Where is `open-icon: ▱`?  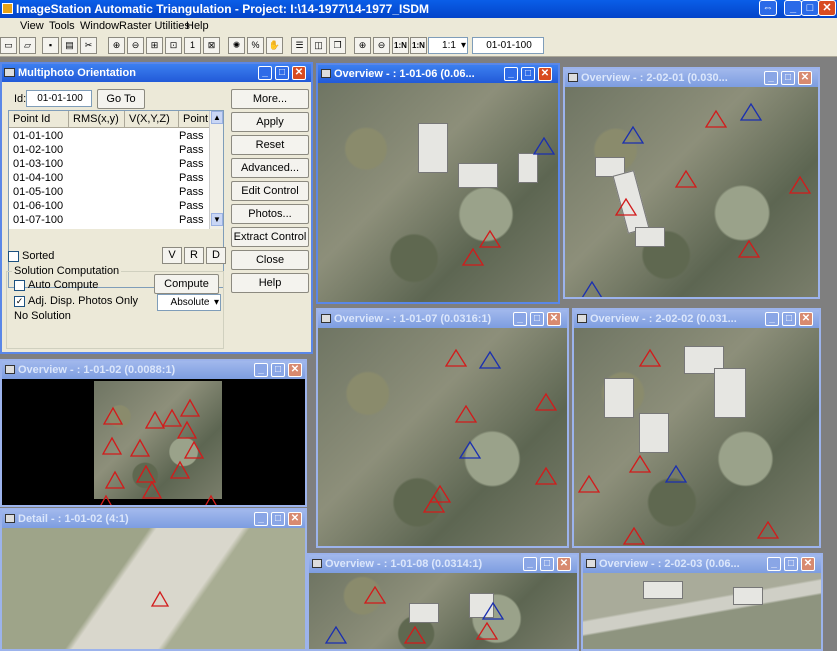 open-icon: ▱ is located at coordinates (27, 45).